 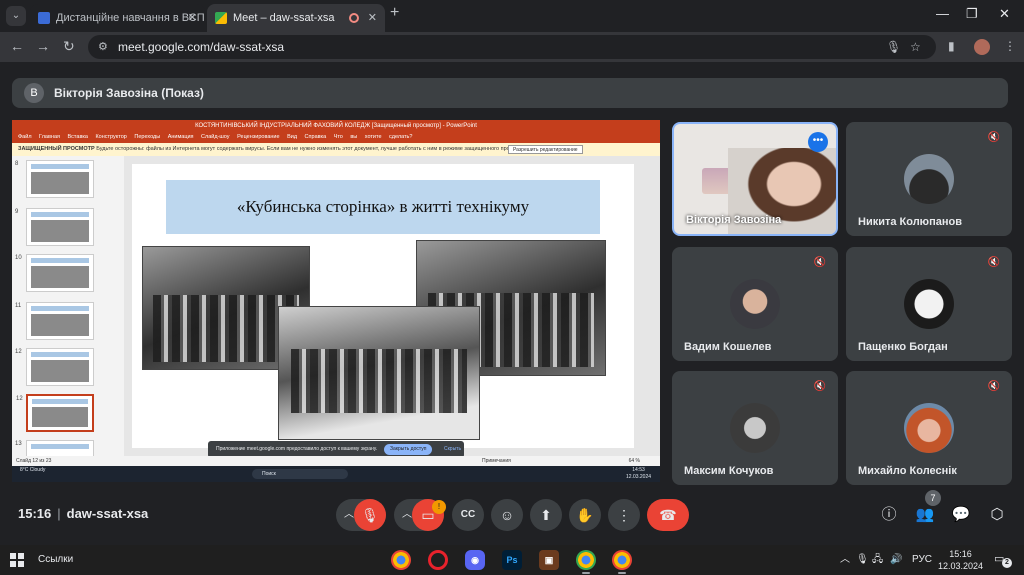 What do you see at coordinates (507, 515) in the screenshot?
I see `emoji-reaction-icon: ☺` at bounding box center [507, 515].